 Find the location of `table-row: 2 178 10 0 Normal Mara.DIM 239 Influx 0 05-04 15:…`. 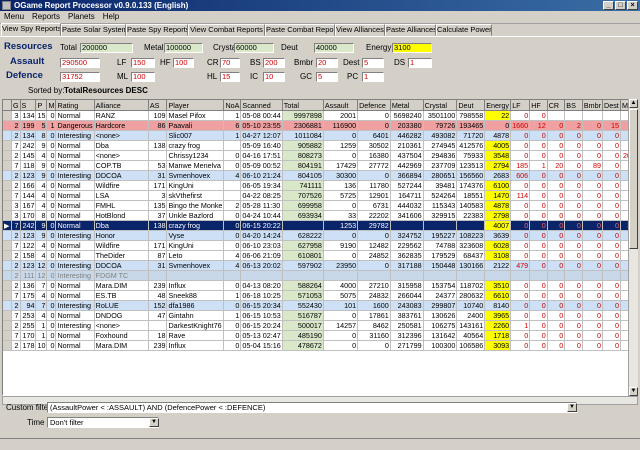

table-row: 2 178 10 0 Normal Mara.DIM 239 Influx 0 05-04 15:… is located at coordinates (320, 345).